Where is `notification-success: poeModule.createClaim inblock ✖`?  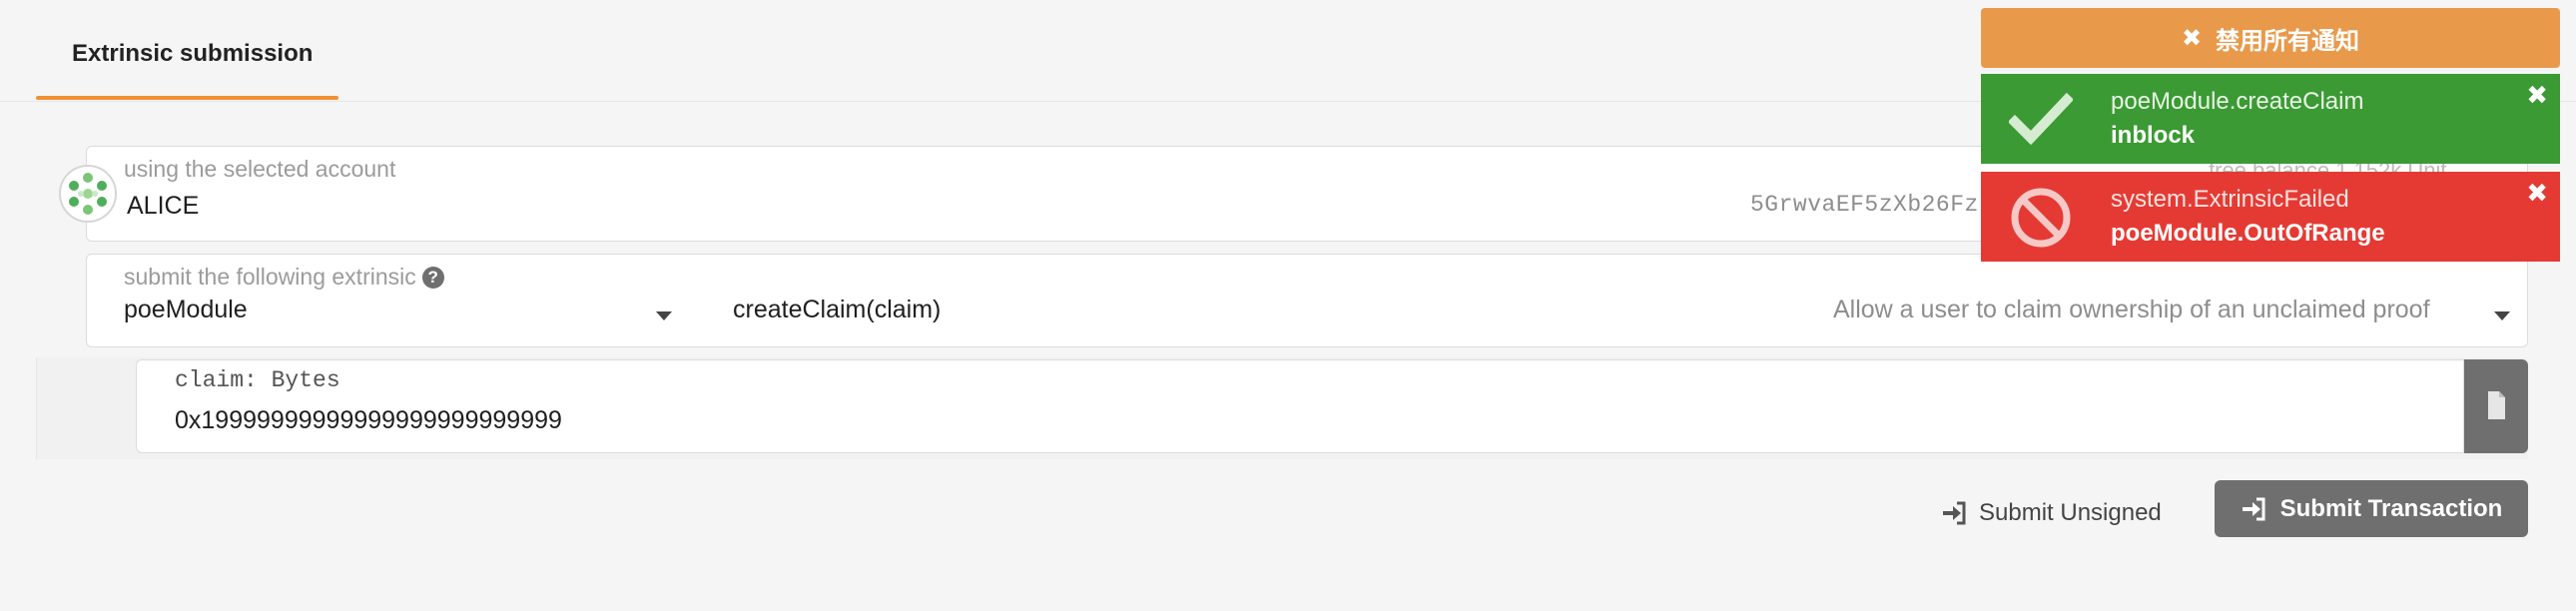 notification-success: poeModule.createClaim inblock ✖ is located at coordinates (2270, 119).